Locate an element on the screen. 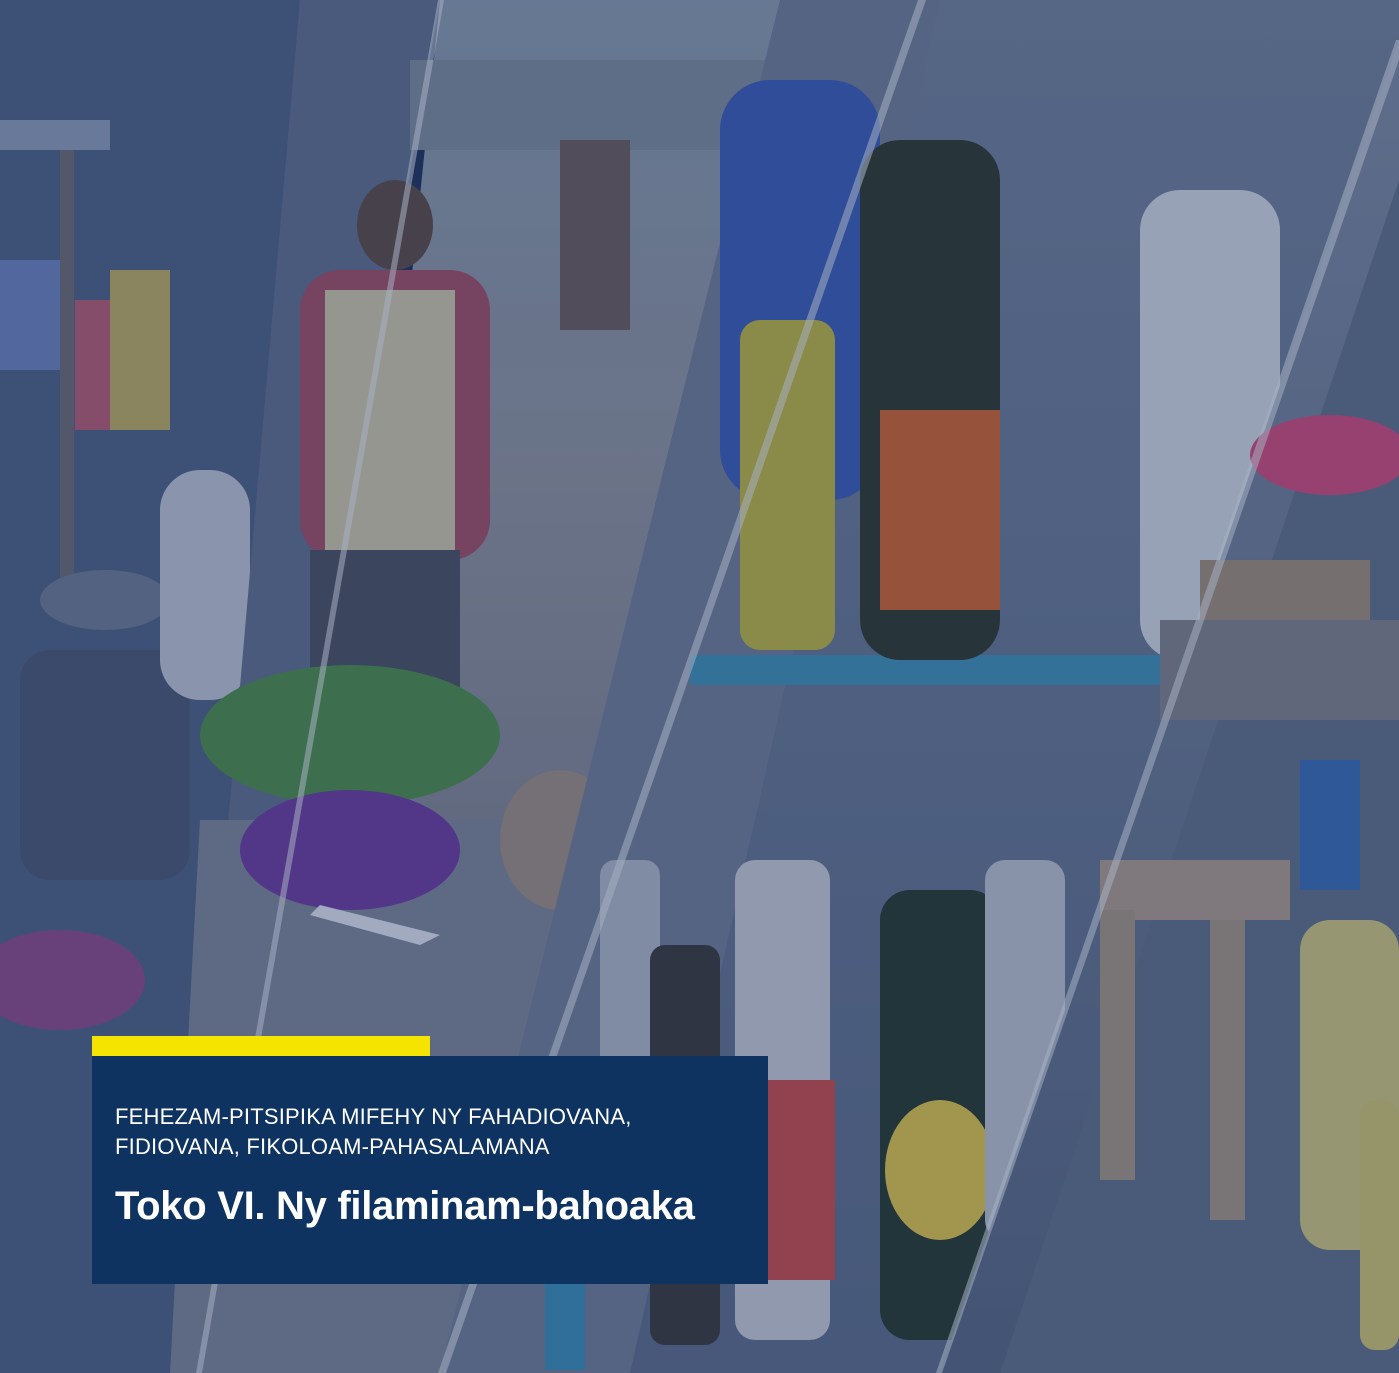 The width and height of the screenshot is (1399, 1373). chapter-title: Toko VI. Ny fi­laminam-bahoaka is located at coordinates (405, 1206).